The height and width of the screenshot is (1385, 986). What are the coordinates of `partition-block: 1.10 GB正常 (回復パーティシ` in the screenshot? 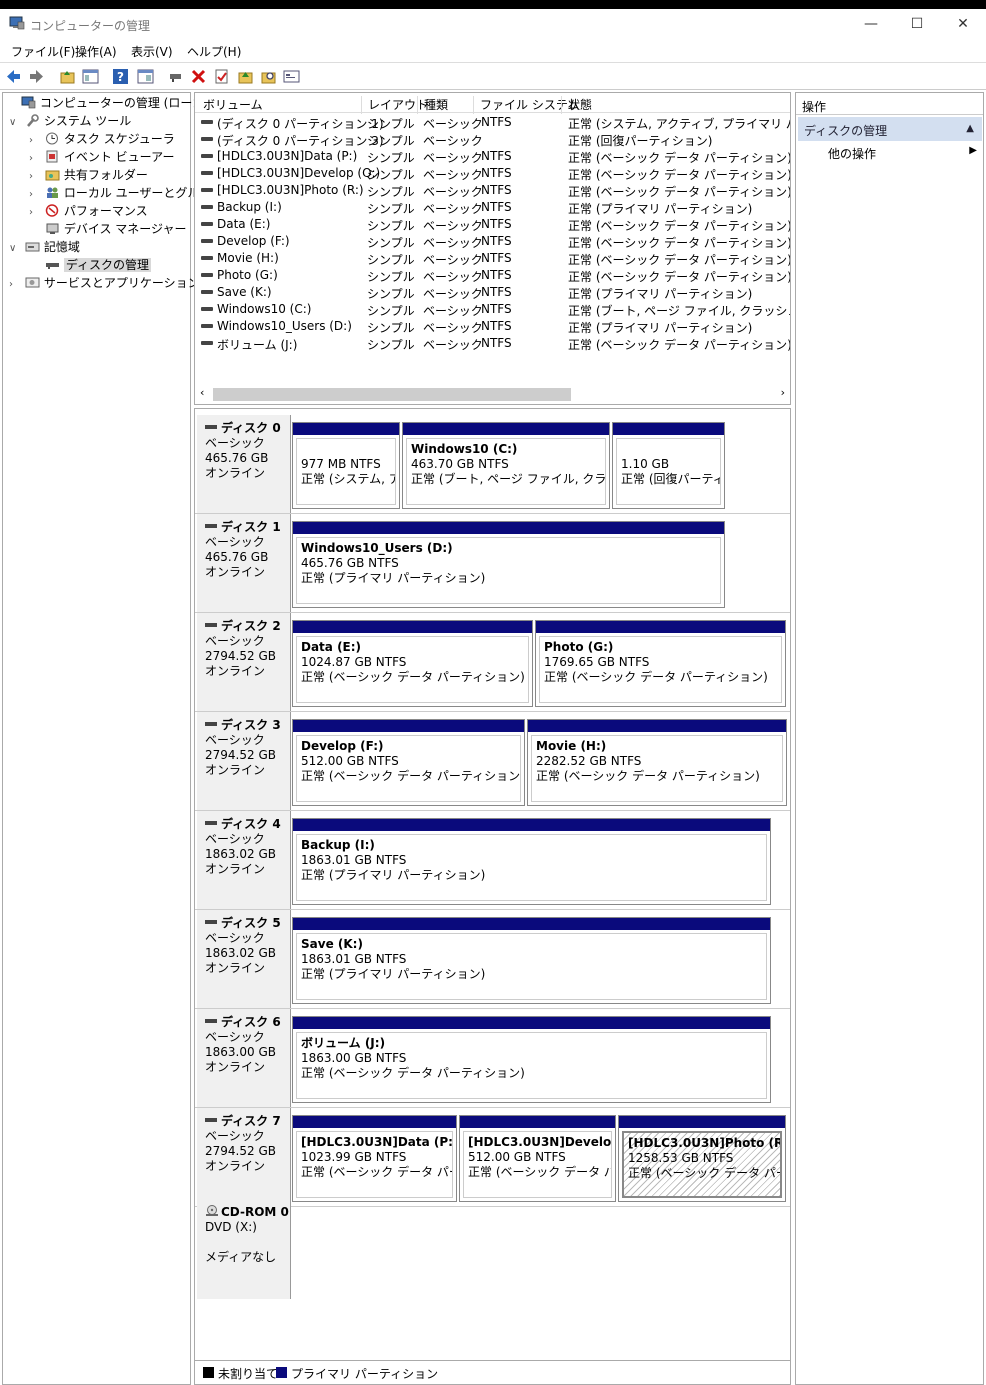 It's located at (668, 465).